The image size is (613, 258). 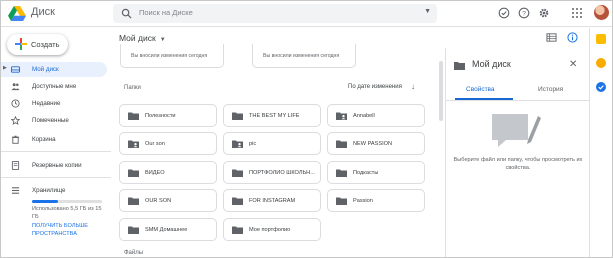 I want to click on help-icon: ?, so click(x=524, y=13).